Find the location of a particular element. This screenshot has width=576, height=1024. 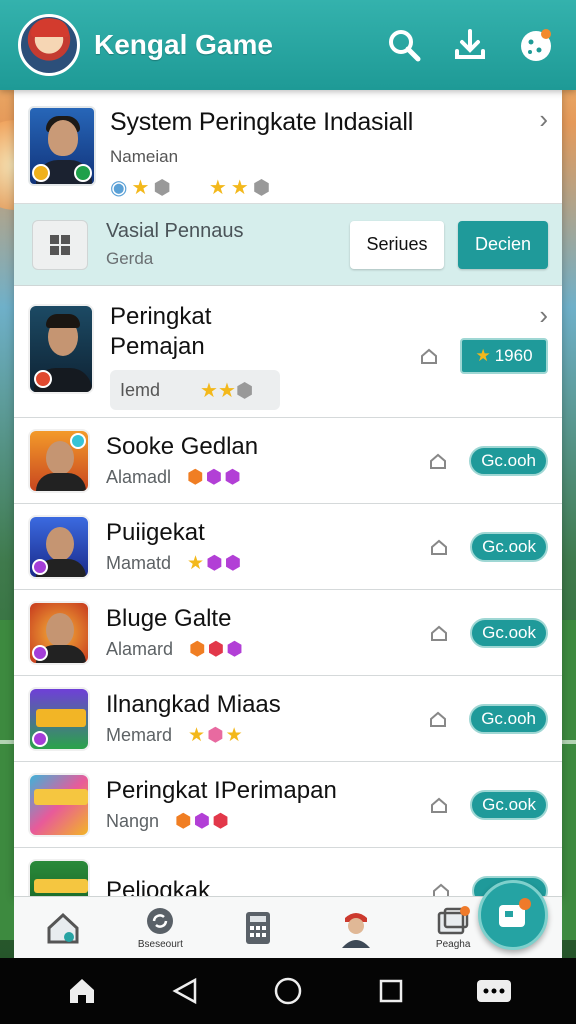

row-title: Sooke Gedlan is located at coordinates (182, 446).